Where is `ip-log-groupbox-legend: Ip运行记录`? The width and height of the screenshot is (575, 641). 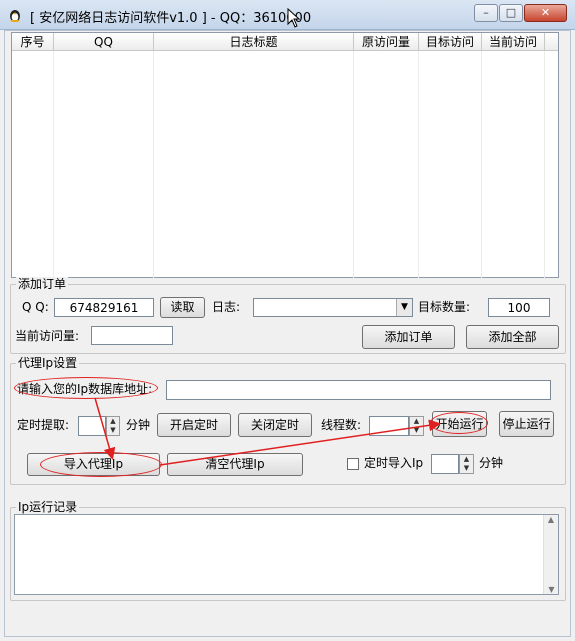
ip-log-groupbox-legend: Ip运行记录 is located at coordinates (48, 507).